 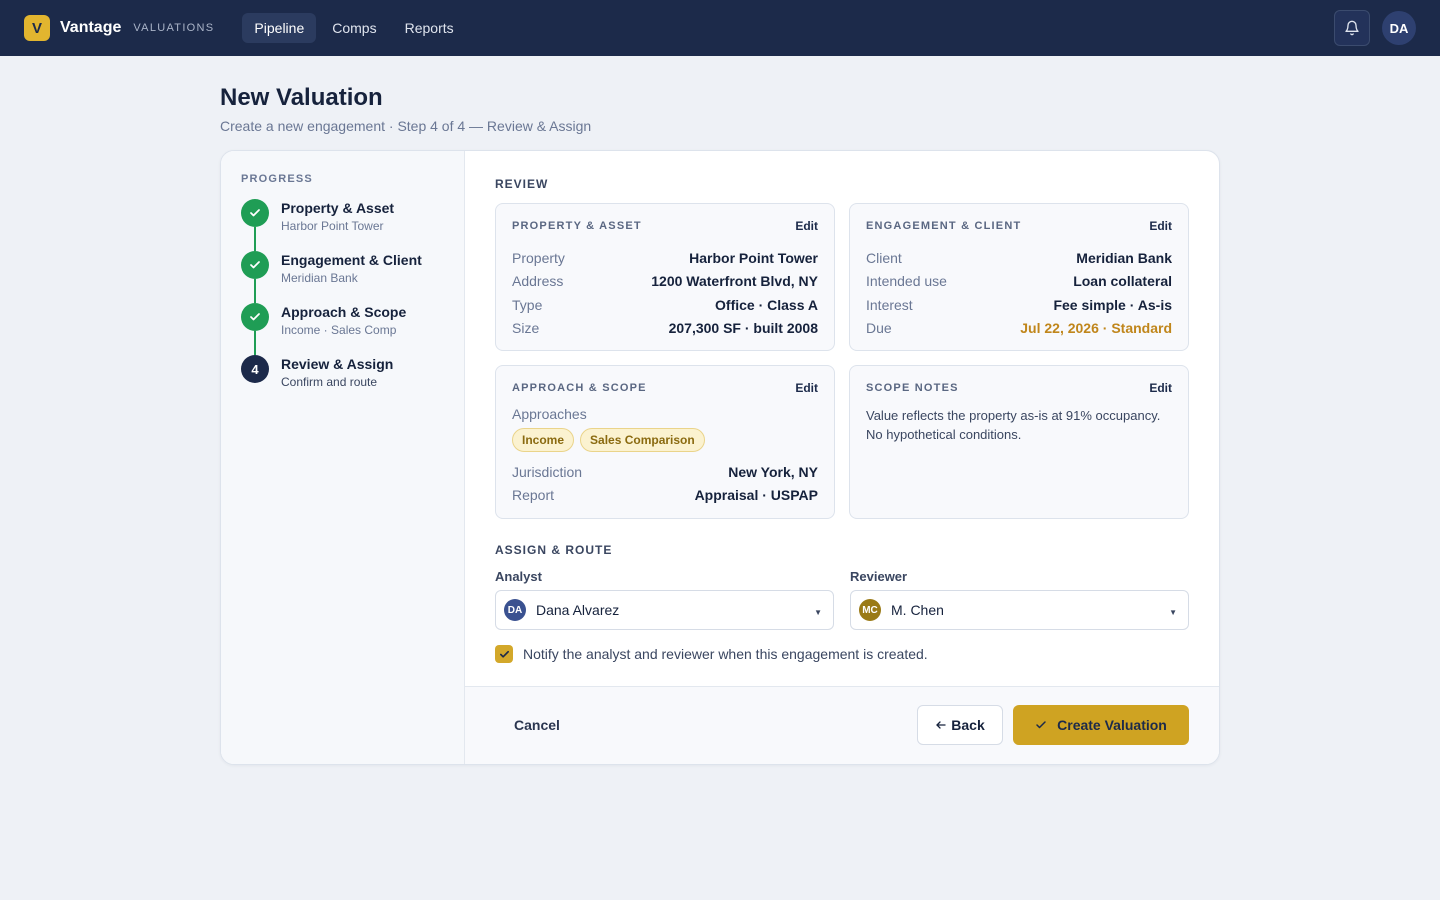 I want to click on step-engagement-client: Engagement & Client Meridian Bank, so click(x=342, y=277).